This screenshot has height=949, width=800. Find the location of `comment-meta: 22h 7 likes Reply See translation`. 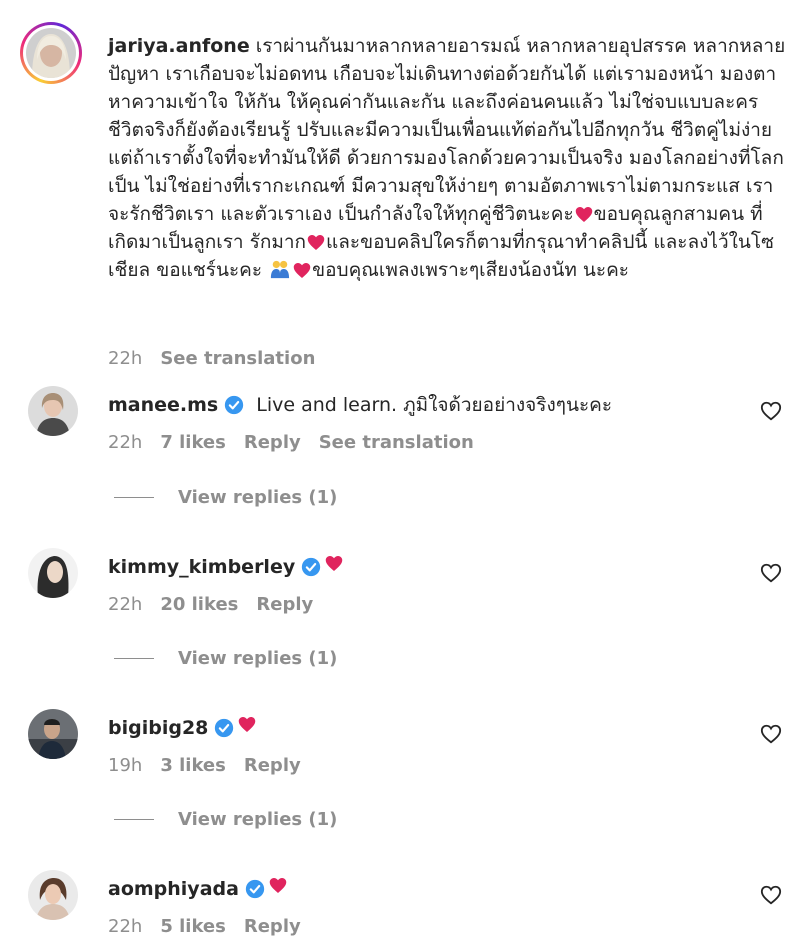

comment-meta: 22h 7 likes Reply See translation is located at coordinates (418, 442).